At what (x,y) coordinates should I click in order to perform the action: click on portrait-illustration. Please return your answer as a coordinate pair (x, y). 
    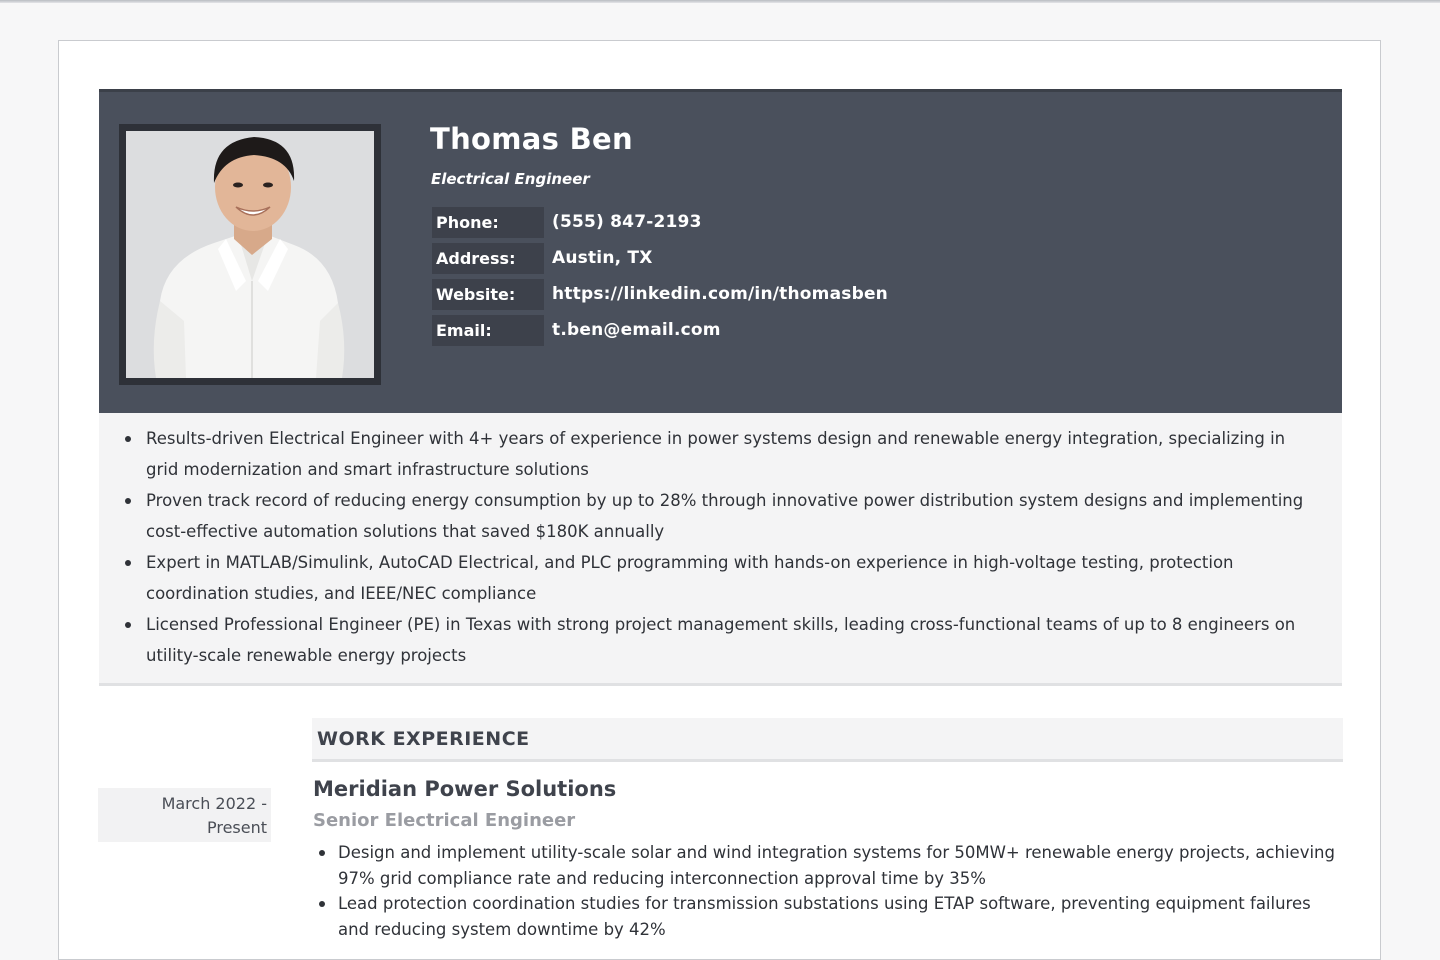
    Looking at the image, I should click on (250, 254).